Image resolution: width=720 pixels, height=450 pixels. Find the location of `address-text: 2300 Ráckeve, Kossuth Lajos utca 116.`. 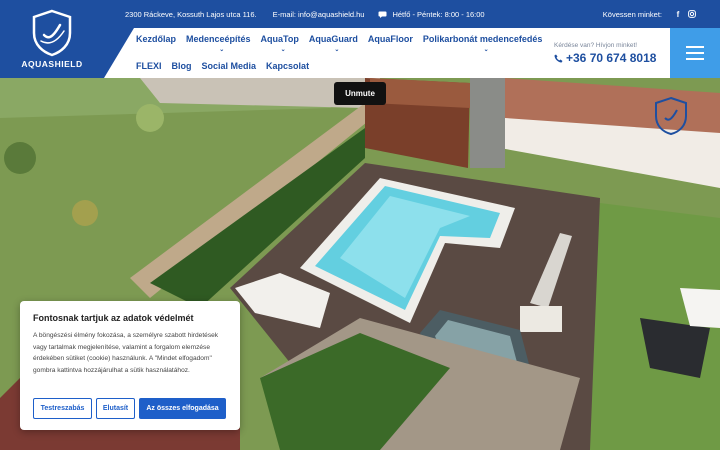

address-text: 2300 Ráckeve, Kossuth Lajos utca 116. is located at coordinates (191, 14).